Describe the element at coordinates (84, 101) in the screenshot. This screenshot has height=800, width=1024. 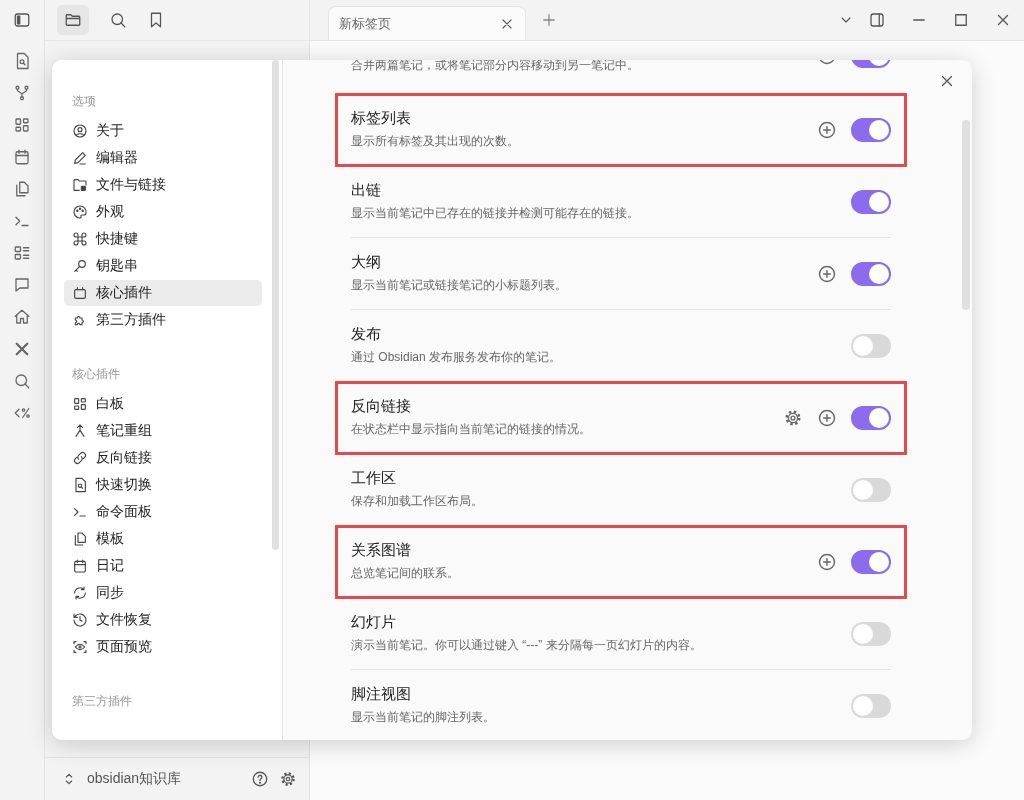
I see `section-header: 选项` at that location.